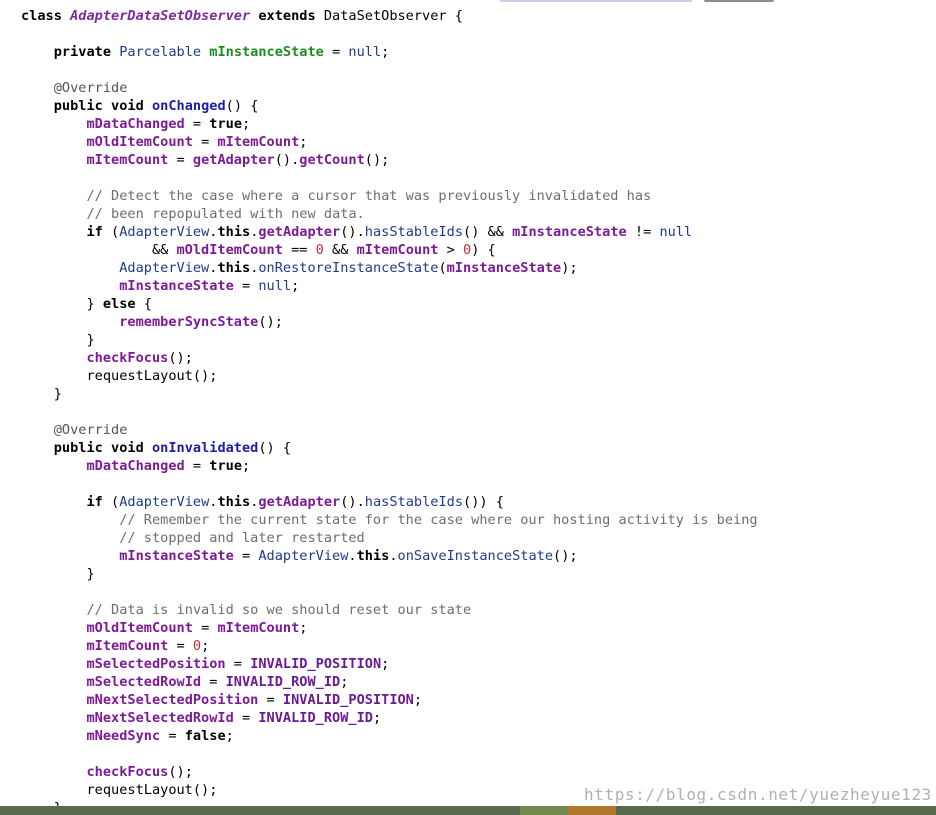 This screenshot has height=815, width=936. Describe the element at coordinates (569, 268) in the screenshot. I see `code-token: );` at that location.